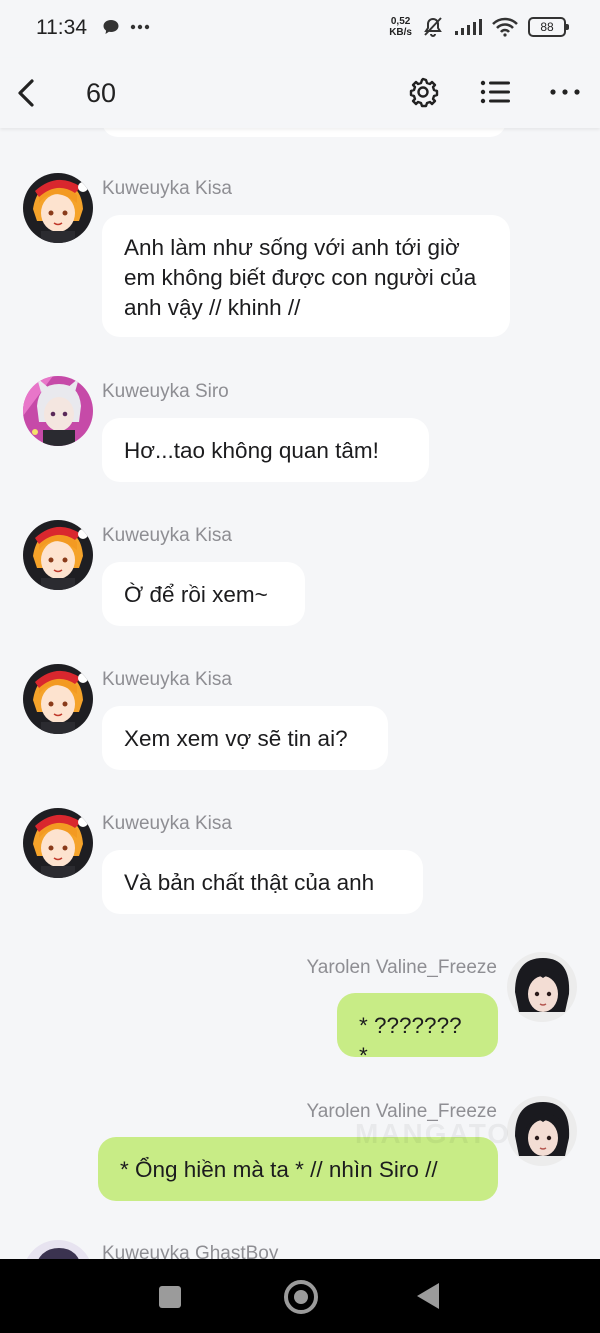 Image resolution: width=600 pixels, height=1333 pixels. I want to click on message-bubble: Và bản chất thật của anh, so click(262, 882).